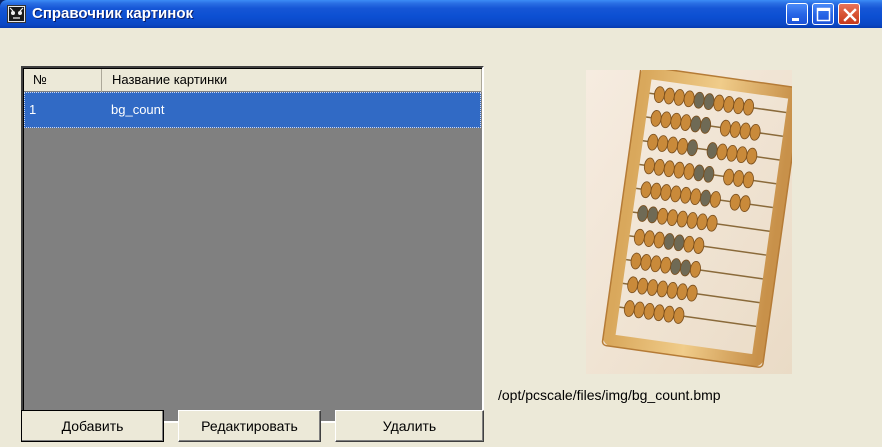  What do you see at coordinates (63, 80) in the screenshot?
I see `column-header-number: №` at bounding box center [63, 80].